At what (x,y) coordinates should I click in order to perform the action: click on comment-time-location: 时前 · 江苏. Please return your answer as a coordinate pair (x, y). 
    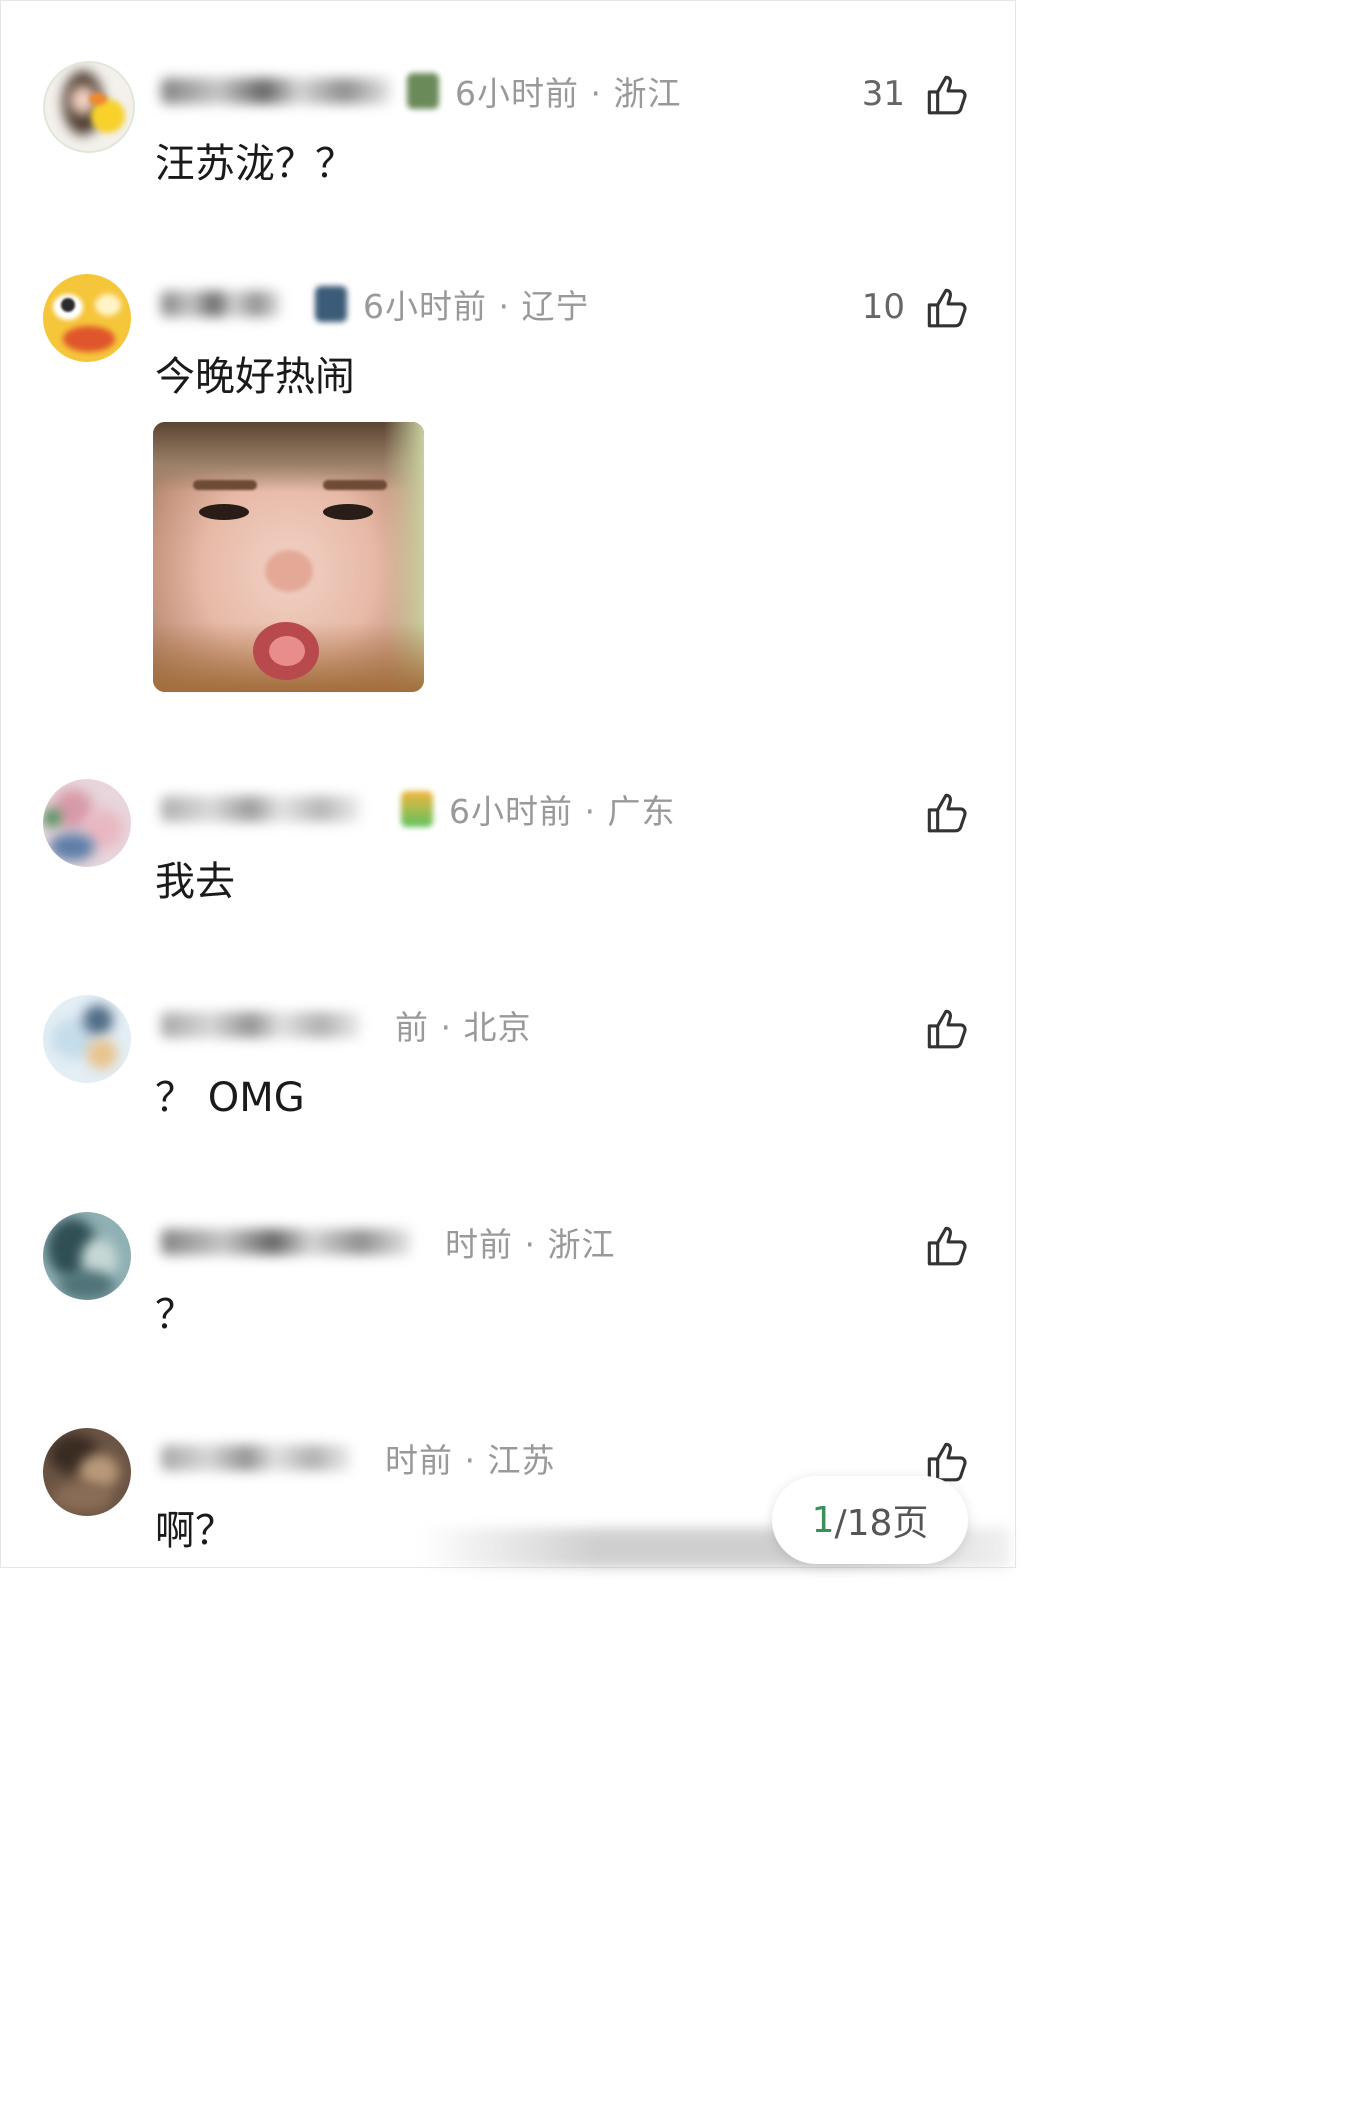
    Looking at the image, I should click on (470, 1460).